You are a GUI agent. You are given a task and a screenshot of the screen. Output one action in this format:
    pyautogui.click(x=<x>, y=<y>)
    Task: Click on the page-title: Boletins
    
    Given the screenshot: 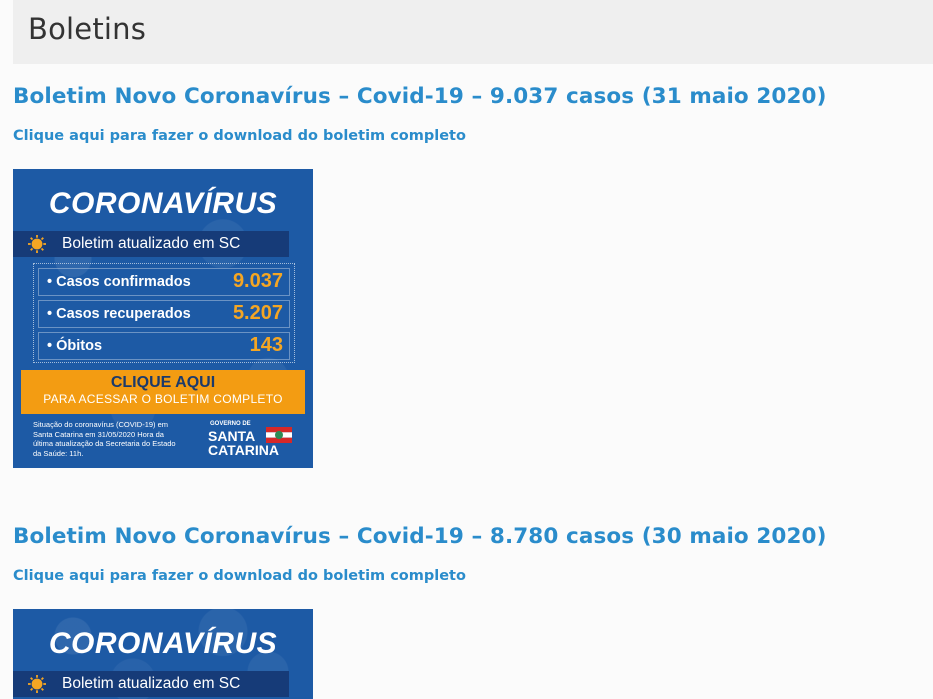 What is the action you would take?
    pyautogui.click(x=87, y=29)
    